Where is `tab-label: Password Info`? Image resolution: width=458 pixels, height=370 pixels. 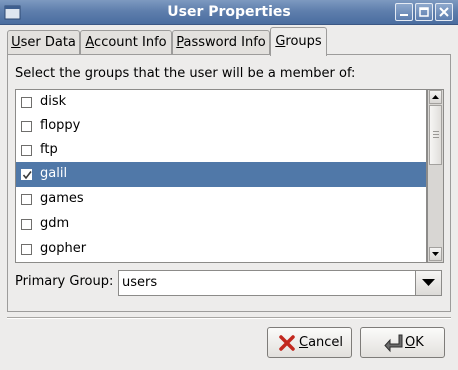
tab-label: Password Info is located at coordinates (221, 42).